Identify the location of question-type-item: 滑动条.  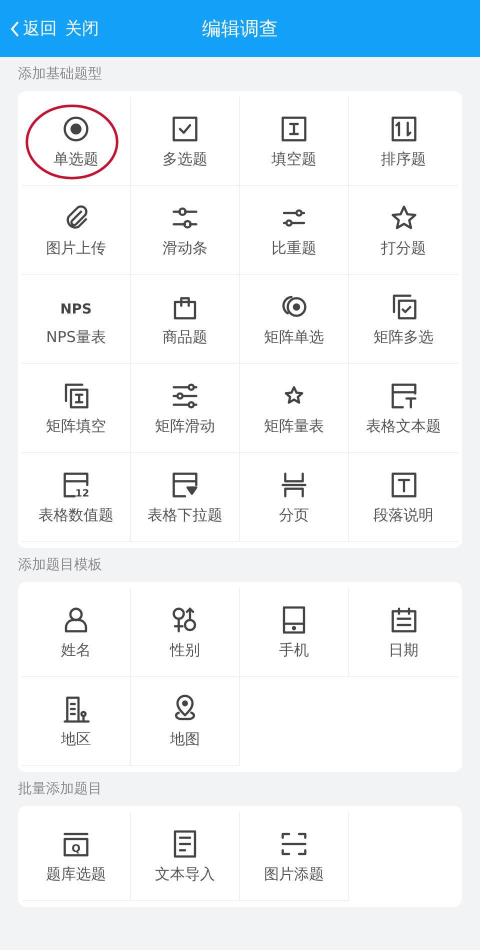
(185, 230).